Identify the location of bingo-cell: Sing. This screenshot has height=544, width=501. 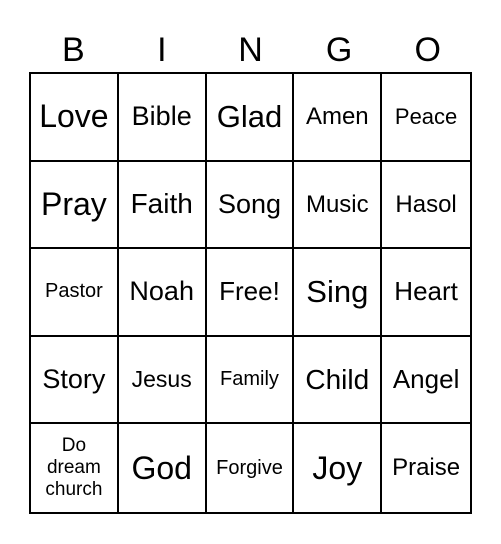
(338, 293).